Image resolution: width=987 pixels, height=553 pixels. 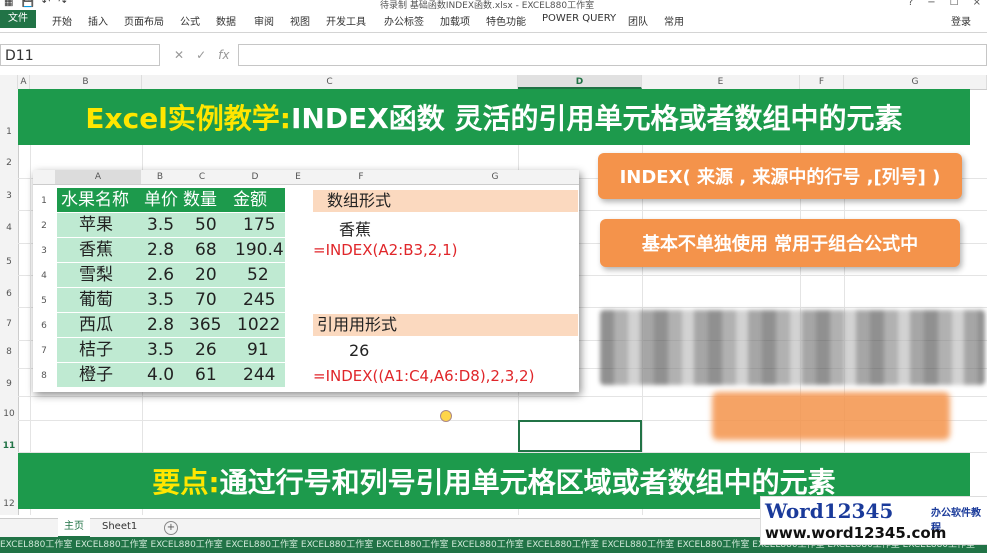 I want to click on row-header-7: 7, so click(x=9, y=324).